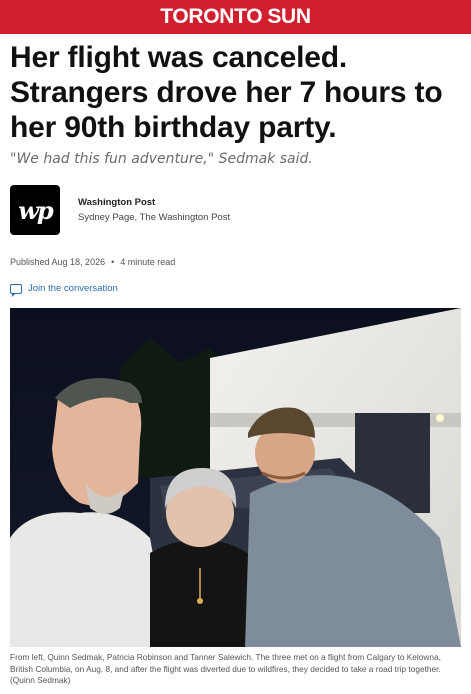 Image resolution: width=471 pixels, height=694 pixels. I want to click on washington-post-logo: wp, so click(35, 210).